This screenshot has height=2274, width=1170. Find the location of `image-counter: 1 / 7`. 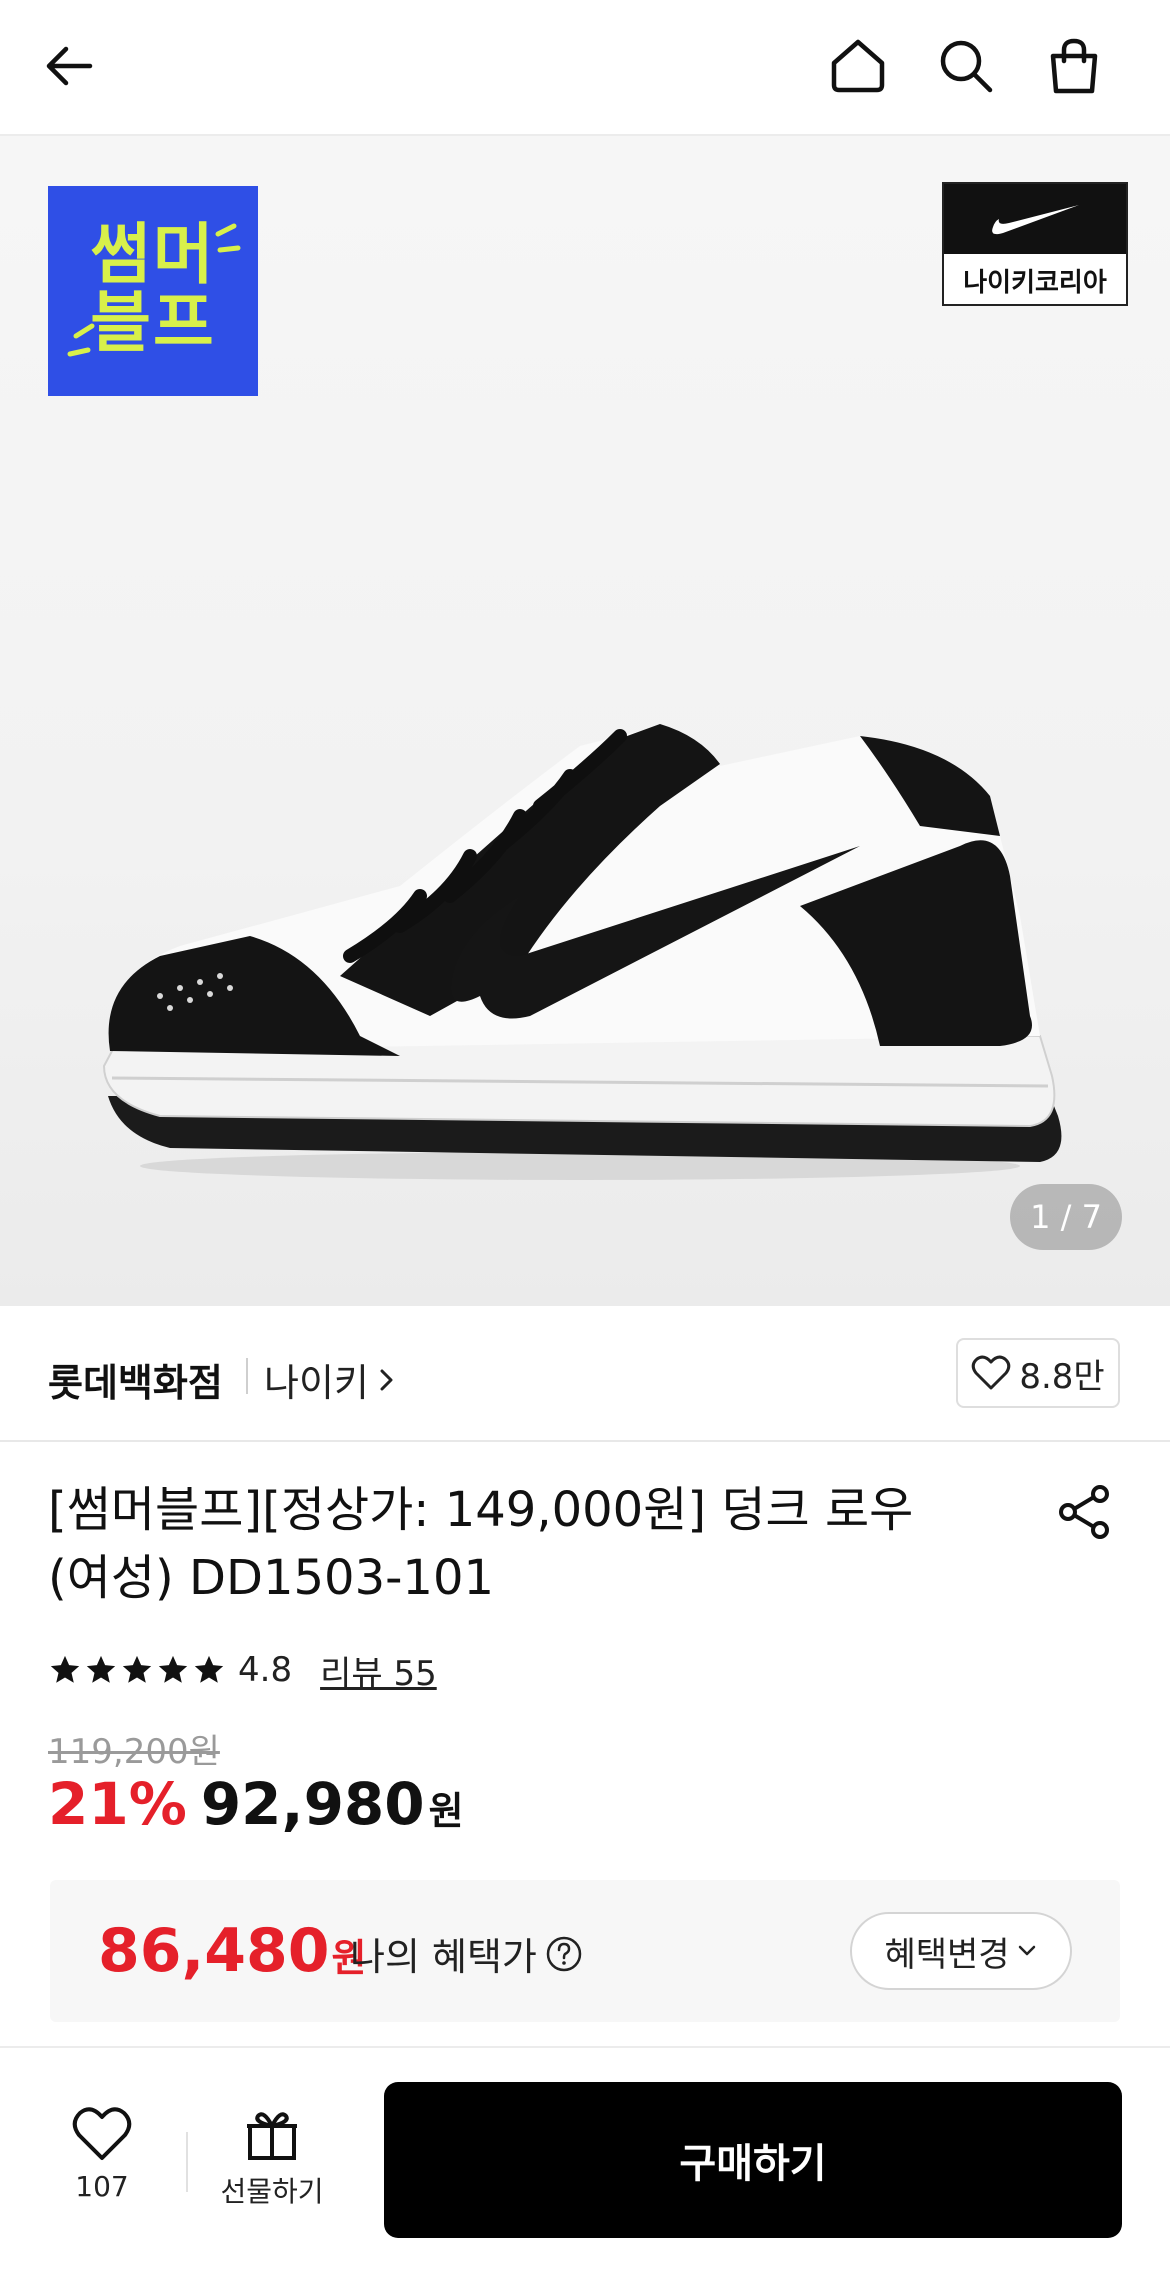

image-counter: 1 / 7 is located at coordinates (1066, 1217).